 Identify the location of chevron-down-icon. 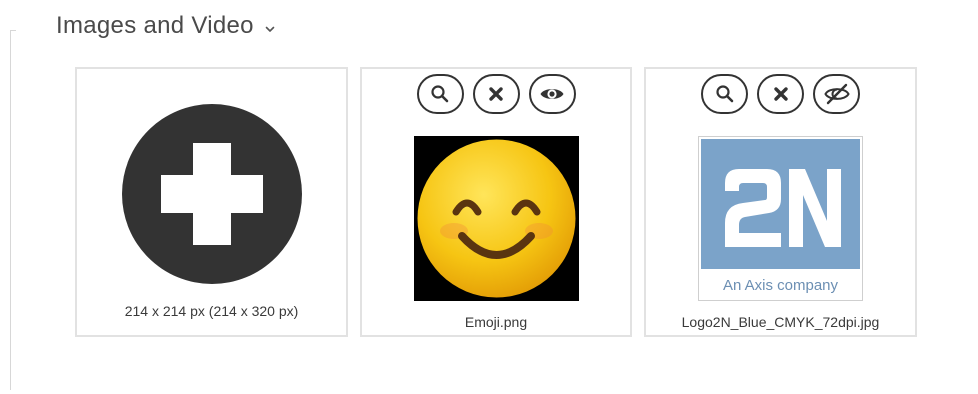
(270, 28).